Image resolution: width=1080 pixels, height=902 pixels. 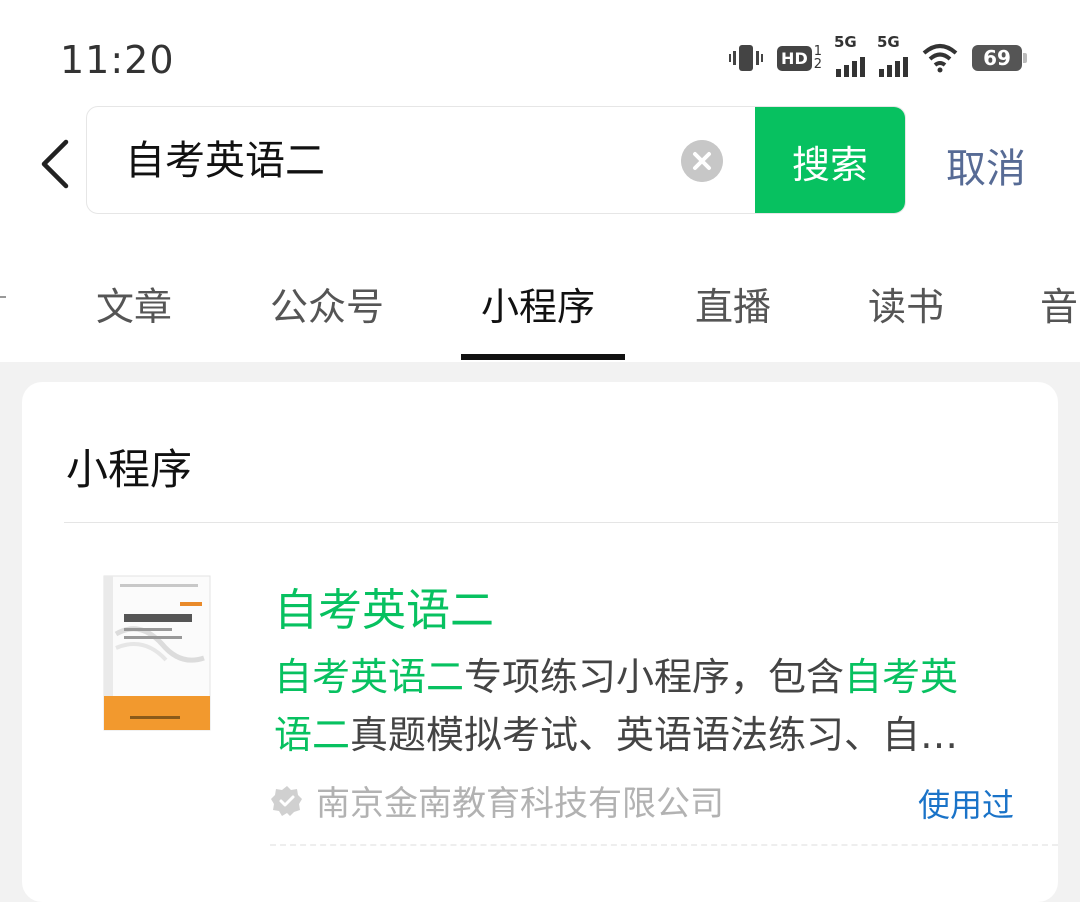 I want to click on tab-official-account: 公众号, so click(x=327, y=303).